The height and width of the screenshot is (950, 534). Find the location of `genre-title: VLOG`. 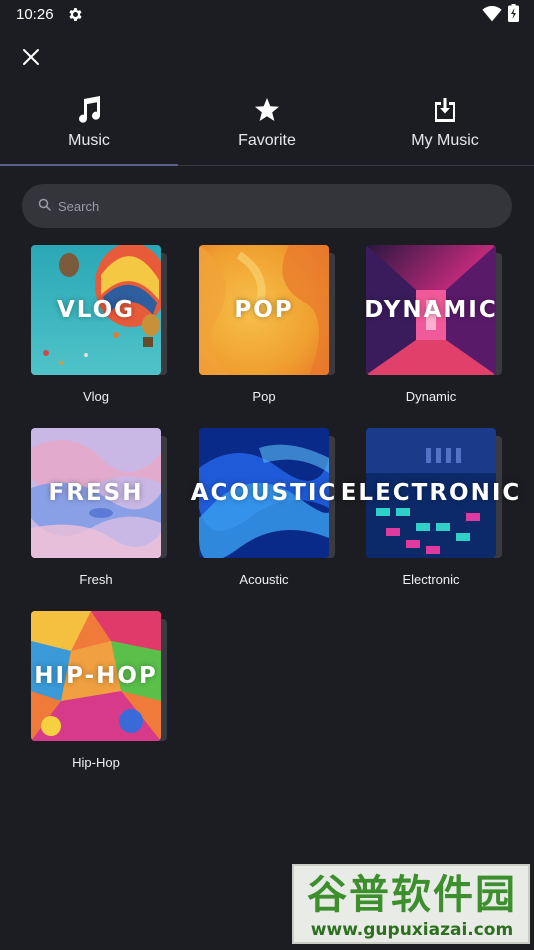

genre-title: VLOG is located at coordinates (96, 310).